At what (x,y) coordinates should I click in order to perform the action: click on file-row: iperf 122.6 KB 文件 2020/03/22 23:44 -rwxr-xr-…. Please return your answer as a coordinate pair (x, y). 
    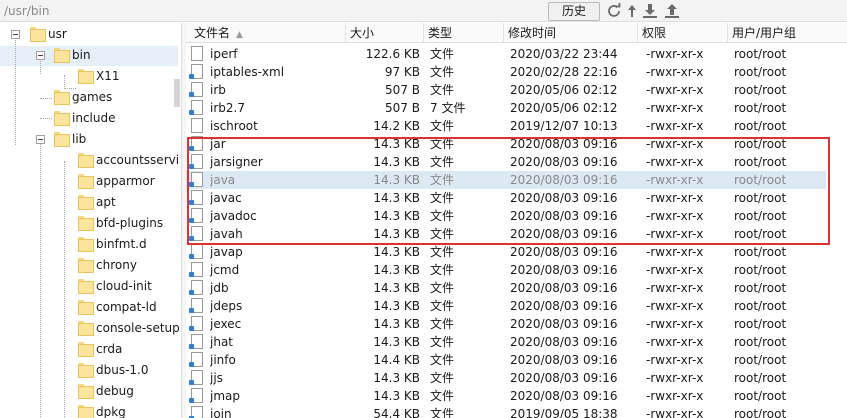
    Looking at the image, I should click on (506, 54).